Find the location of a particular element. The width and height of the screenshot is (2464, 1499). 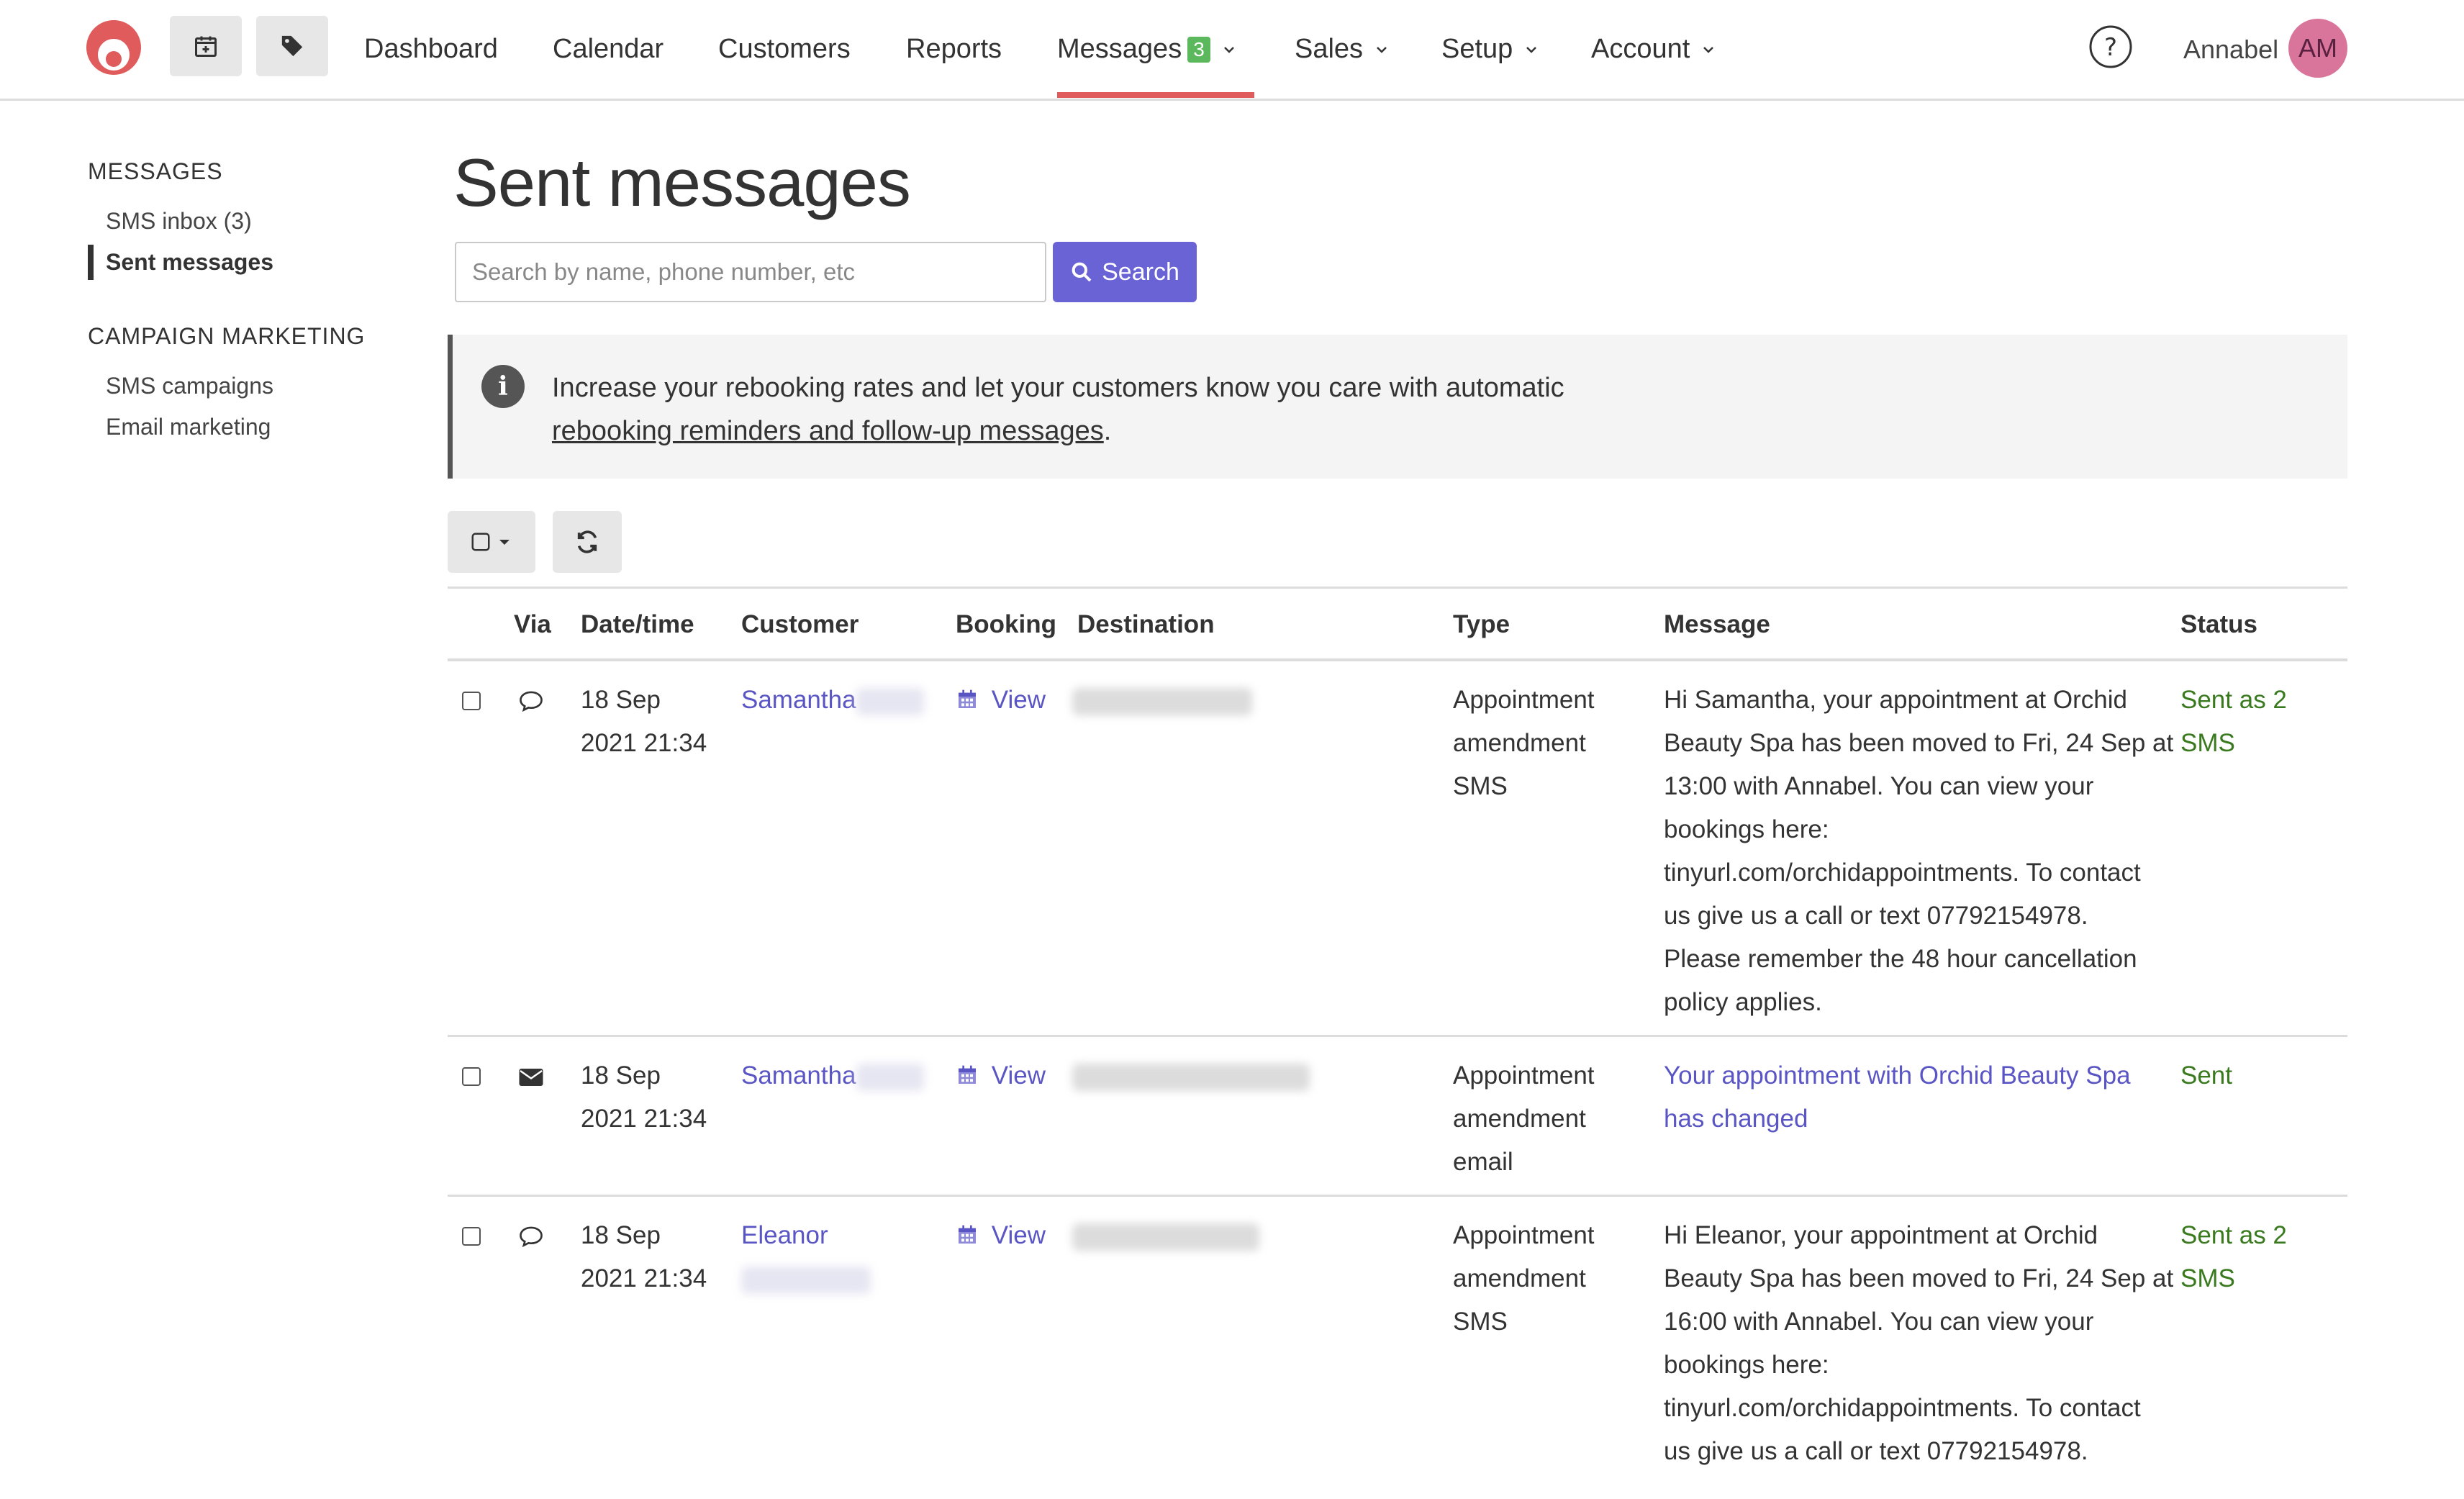

col-type: Type is located at coordinates (1481, 625).